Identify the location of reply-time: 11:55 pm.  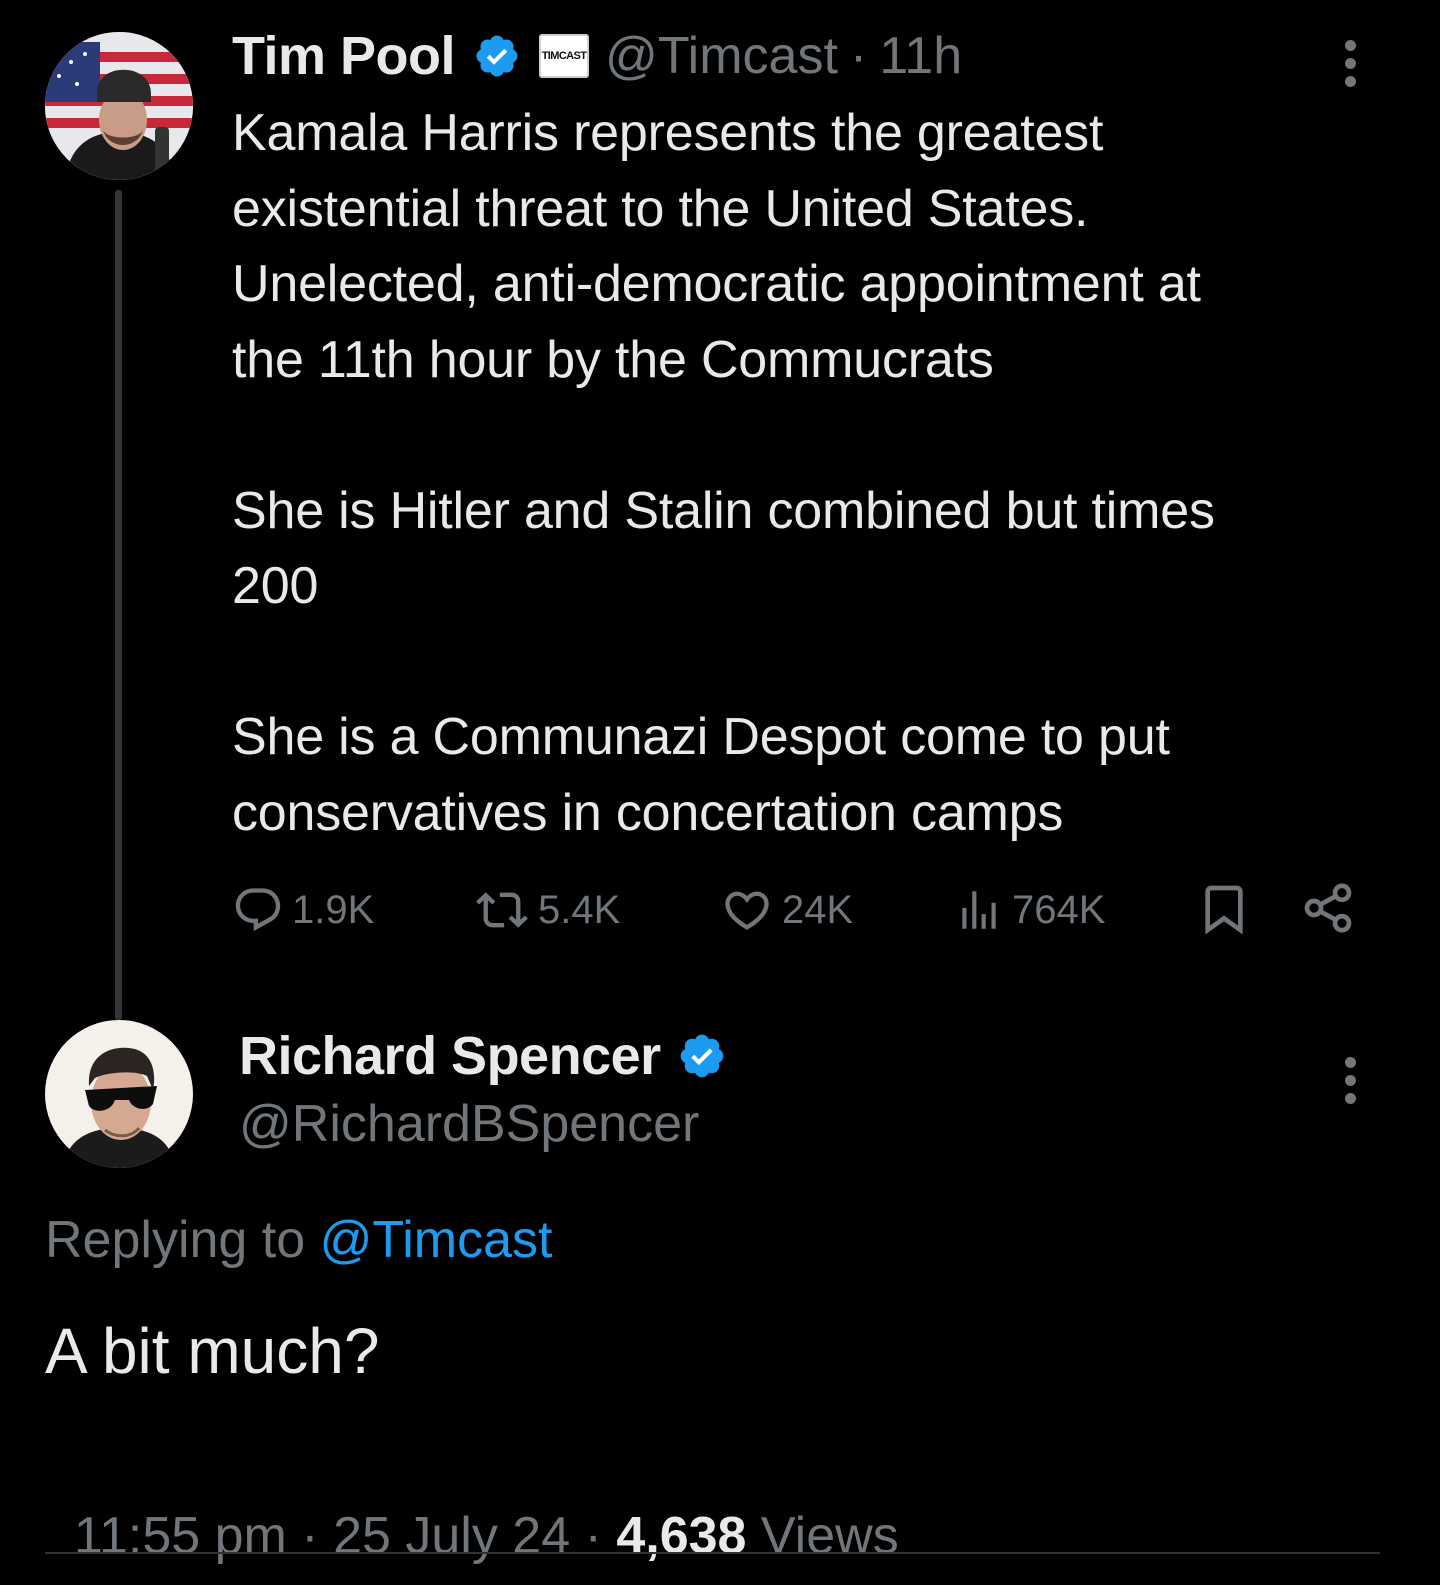
(180, 1536).